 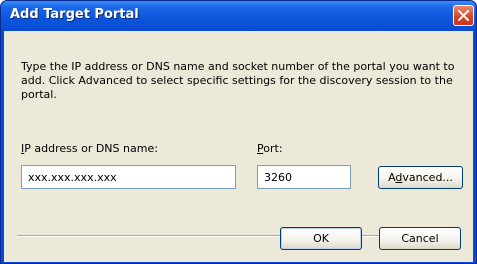 I want to click on port-label: Port:, so click(x=270, y=148).